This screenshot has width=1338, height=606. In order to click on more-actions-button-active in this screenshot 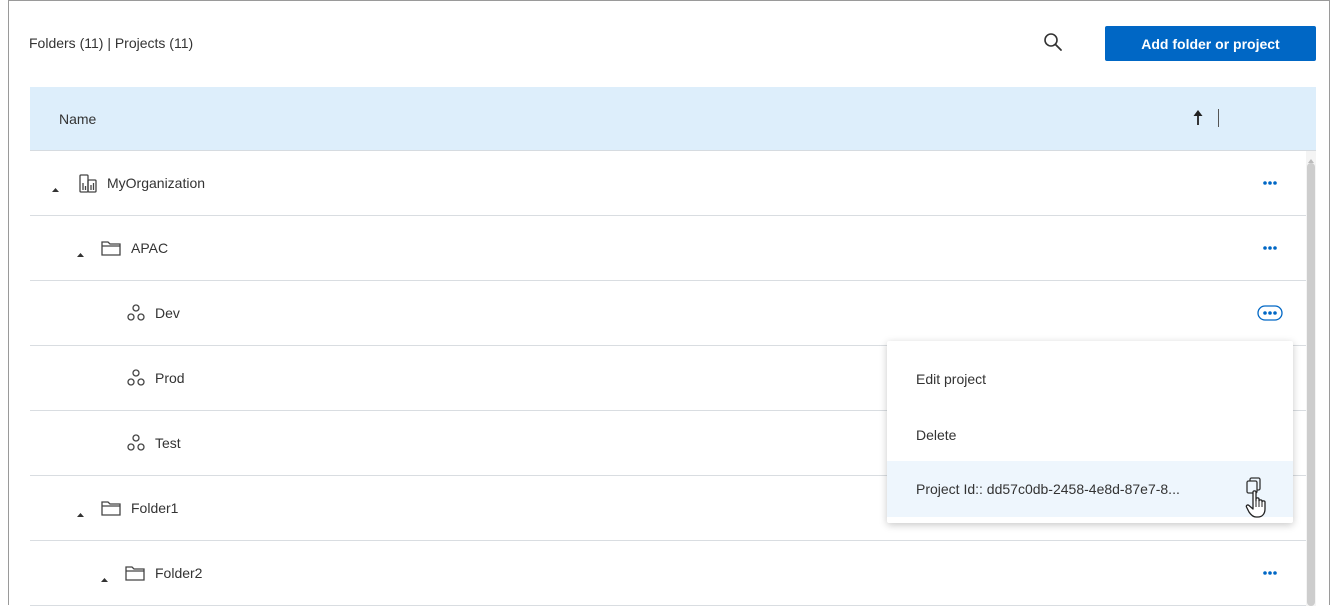, I will do `click(1270, 313)`.